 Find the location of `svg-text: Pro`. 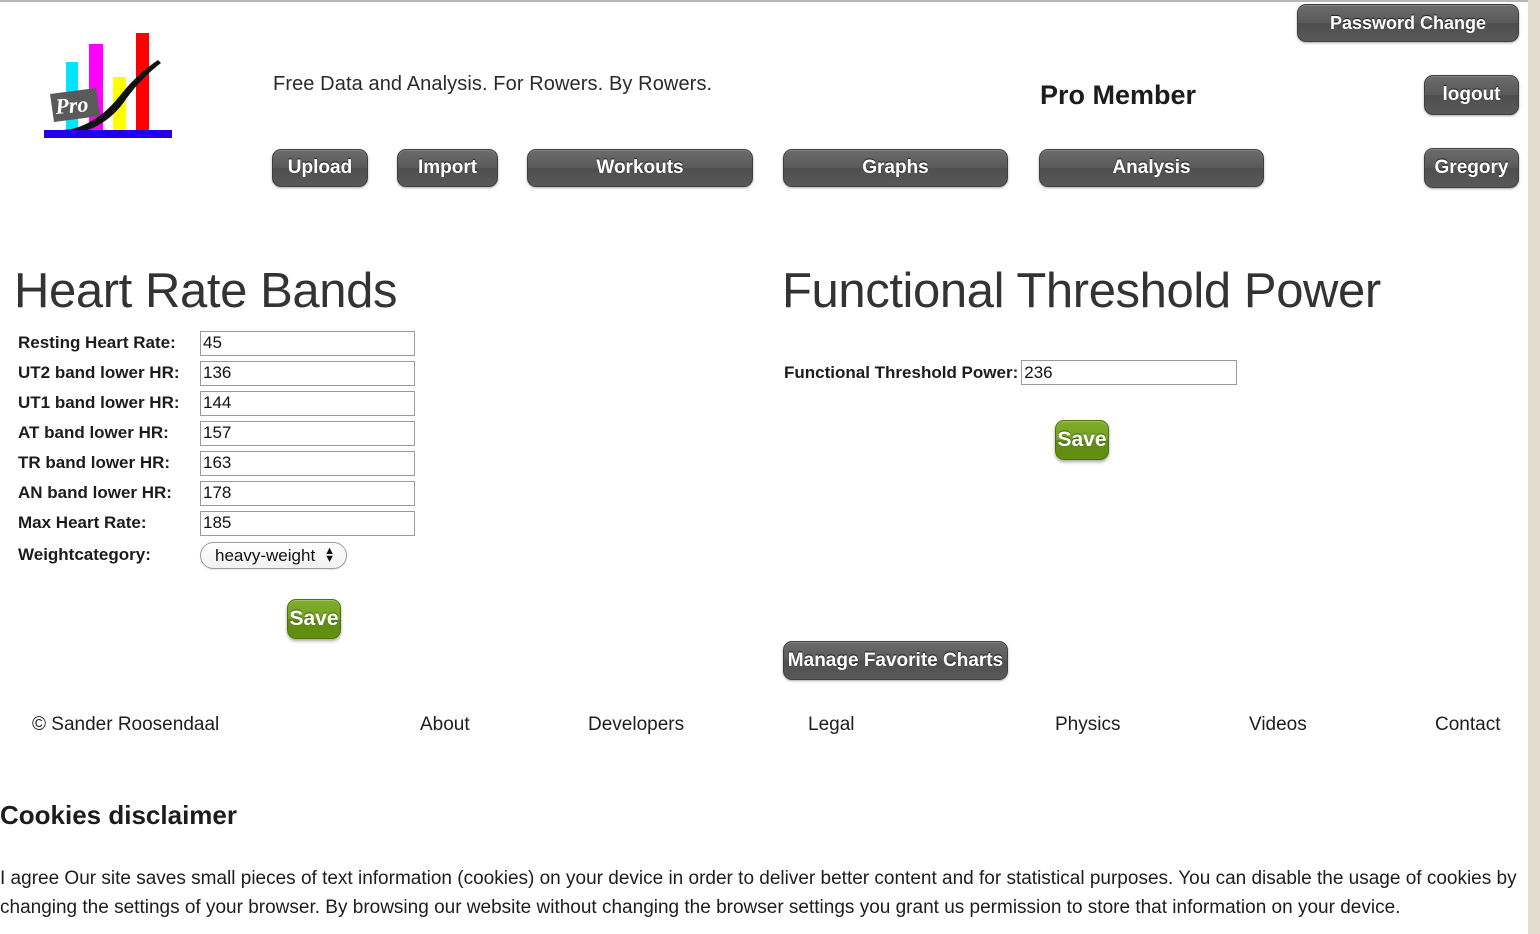

svg-text: Pro is located at coordinates (71, 105).